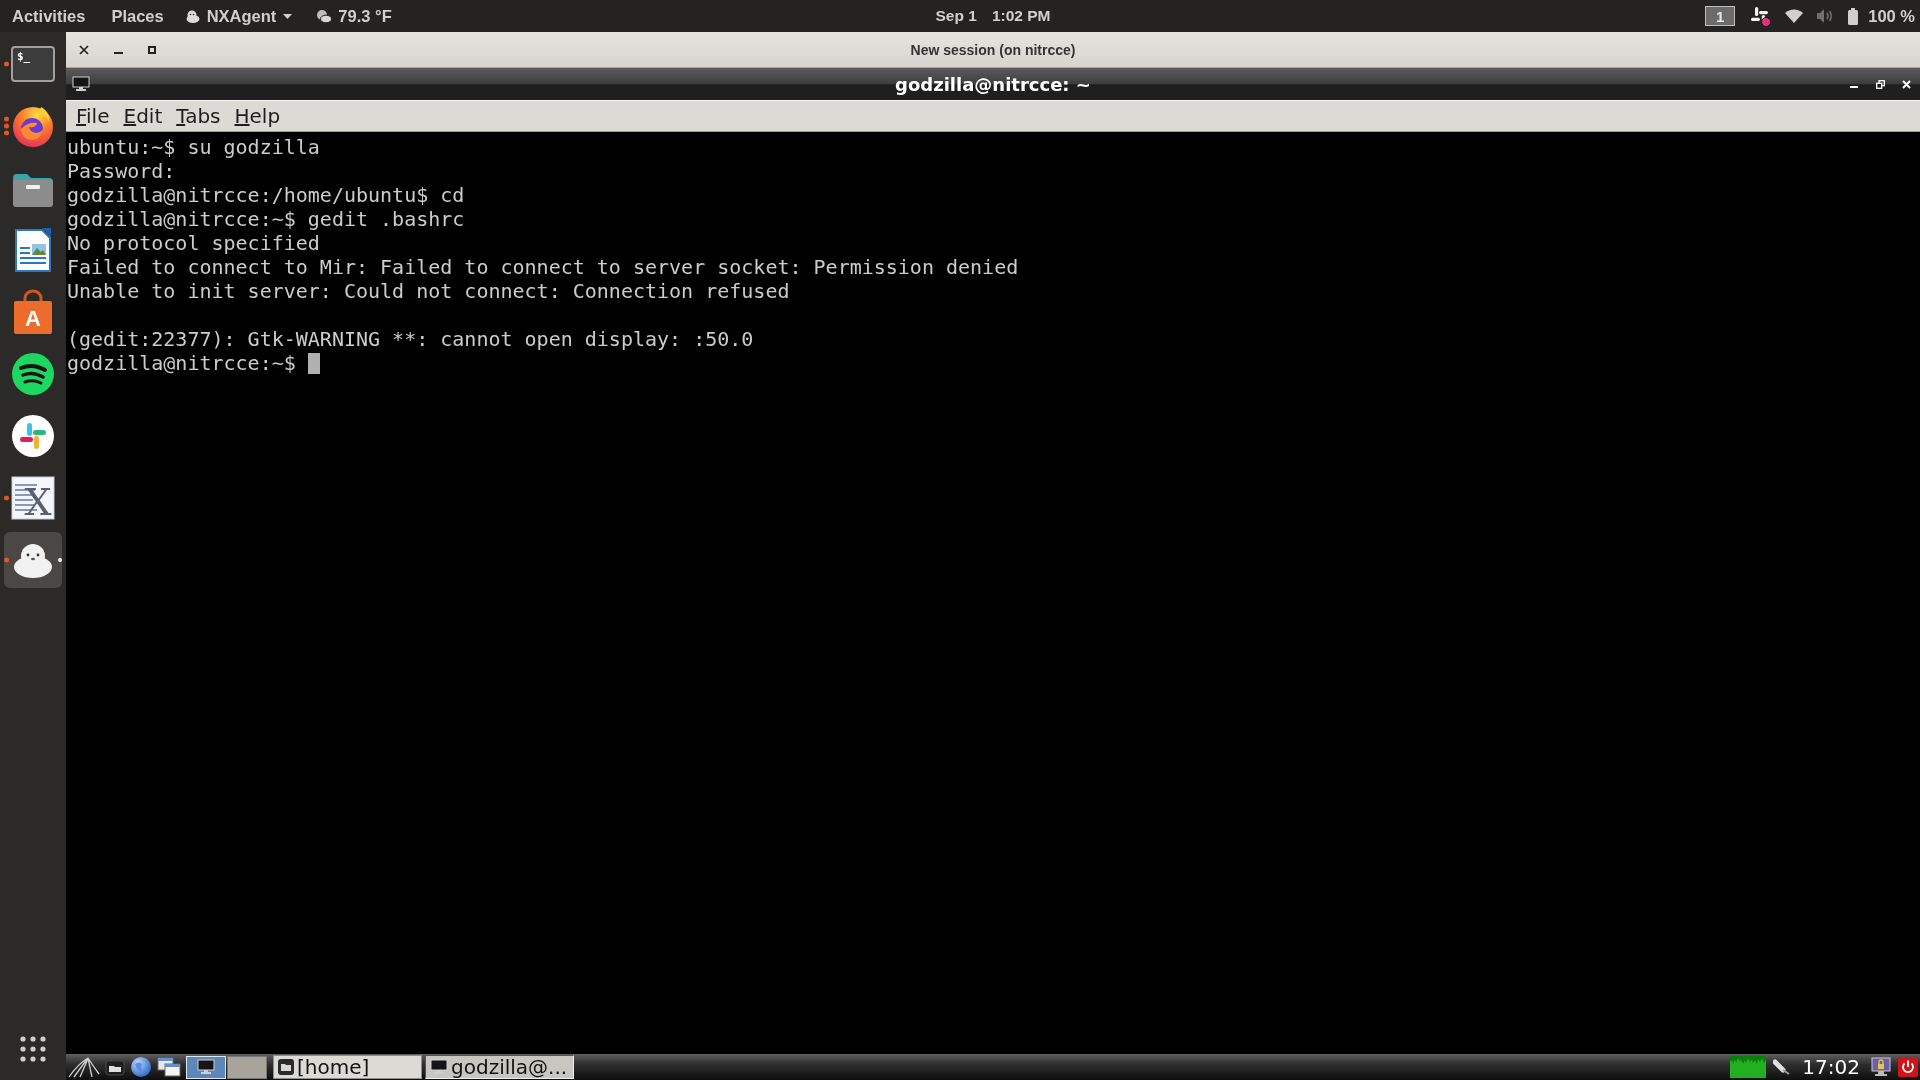  What do you see at coordinates (324, 16) in the screenshot?
I see `cloud-sun-icon` at bounding box center [324, 16].